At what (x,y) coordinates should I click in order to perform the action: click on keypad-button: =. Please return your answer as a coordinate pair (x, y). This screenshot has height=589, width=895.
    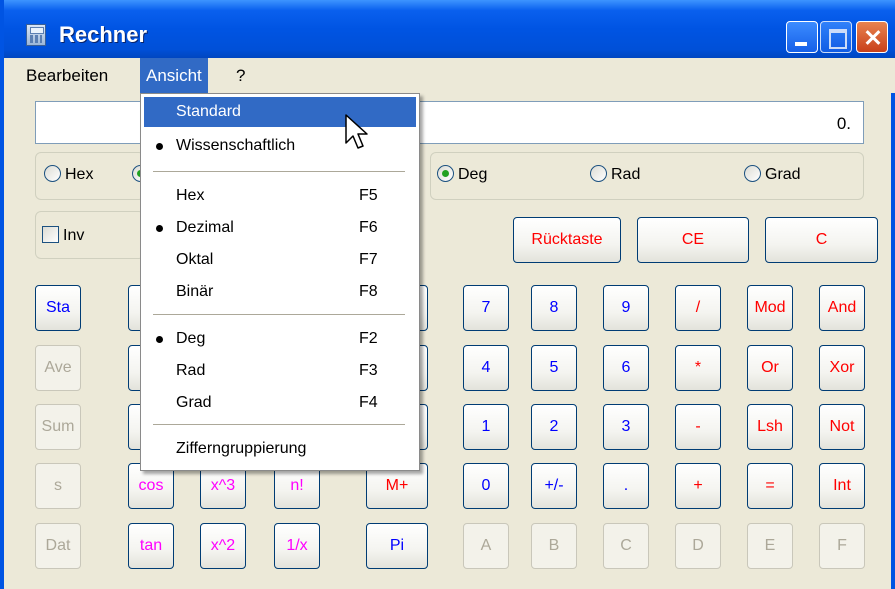
    Looking at the image, I should click on (770, 486).